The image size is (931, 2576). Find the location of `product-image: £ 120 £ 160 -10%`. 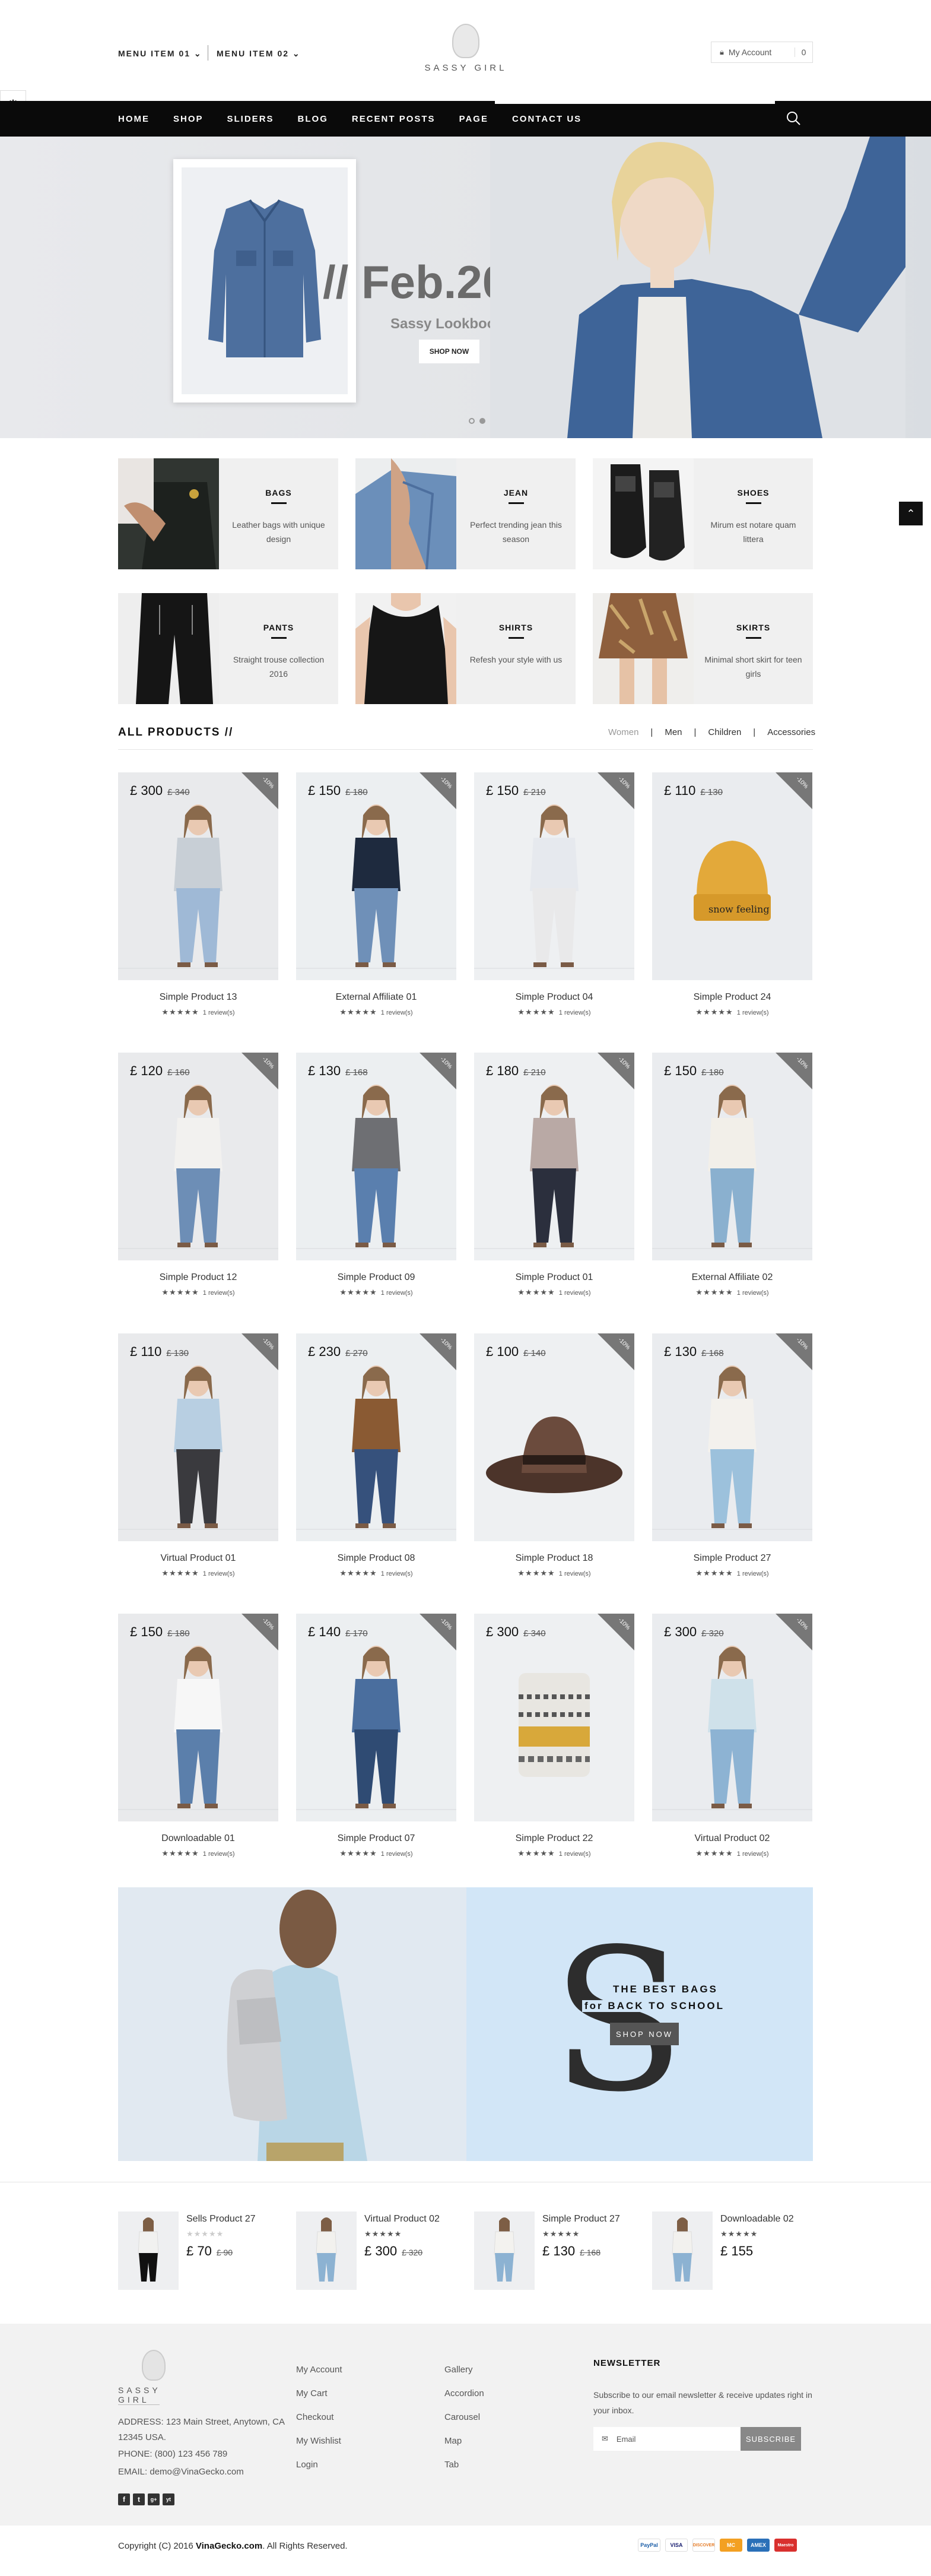

product-image: £ 120 £ 160 -10% is located at coordinates (198, 1156).